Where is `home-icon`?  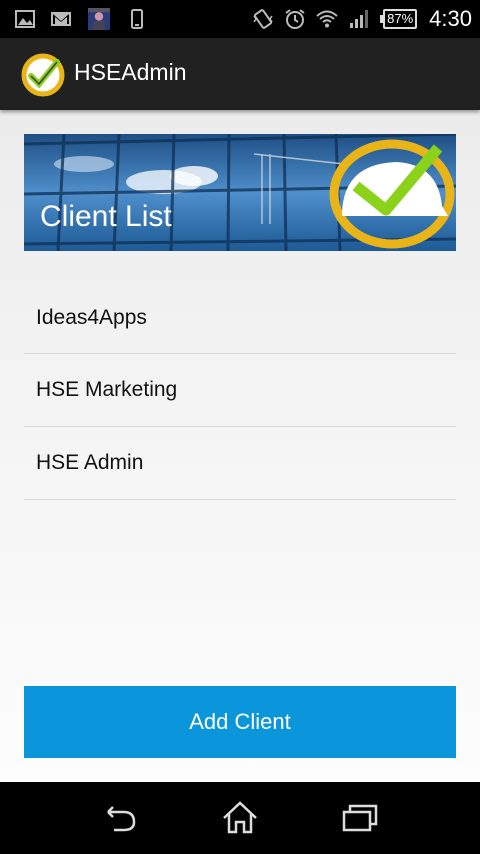 home-icon is located at coordinates (240, 818).